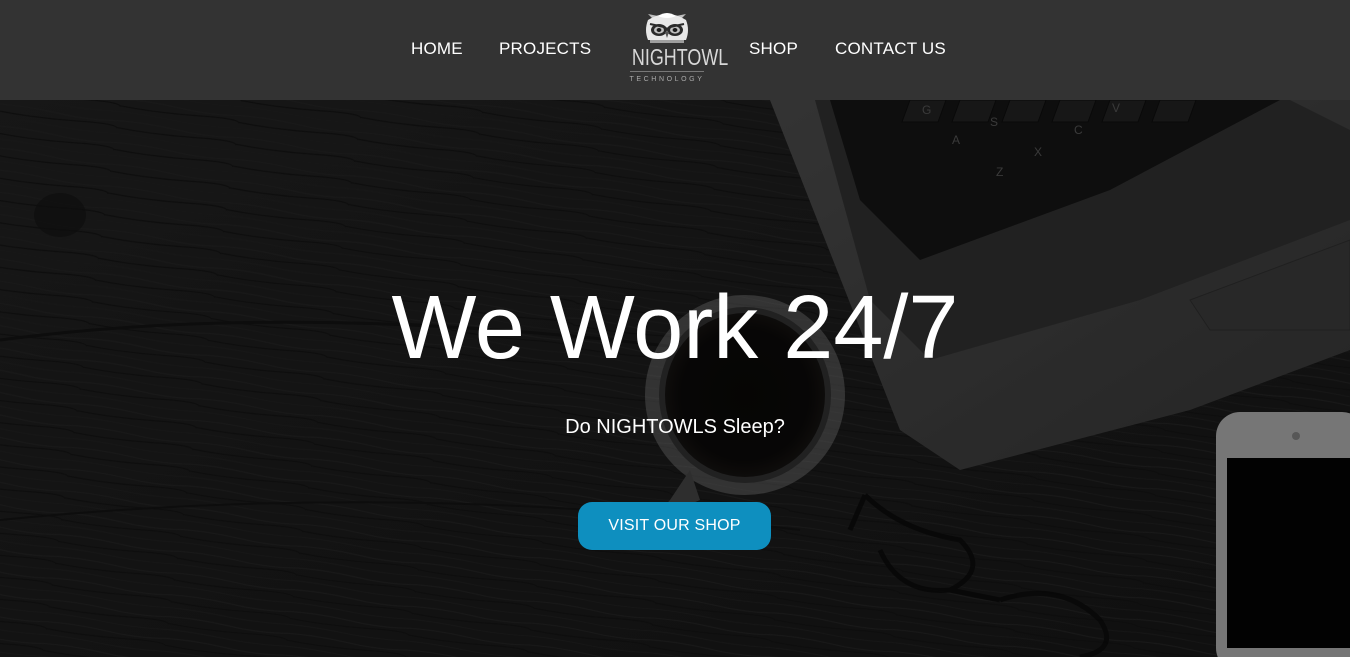 This screenshot has width=1350, height=657. I want to click on nav-link-home: HOME, so click(437, 49).